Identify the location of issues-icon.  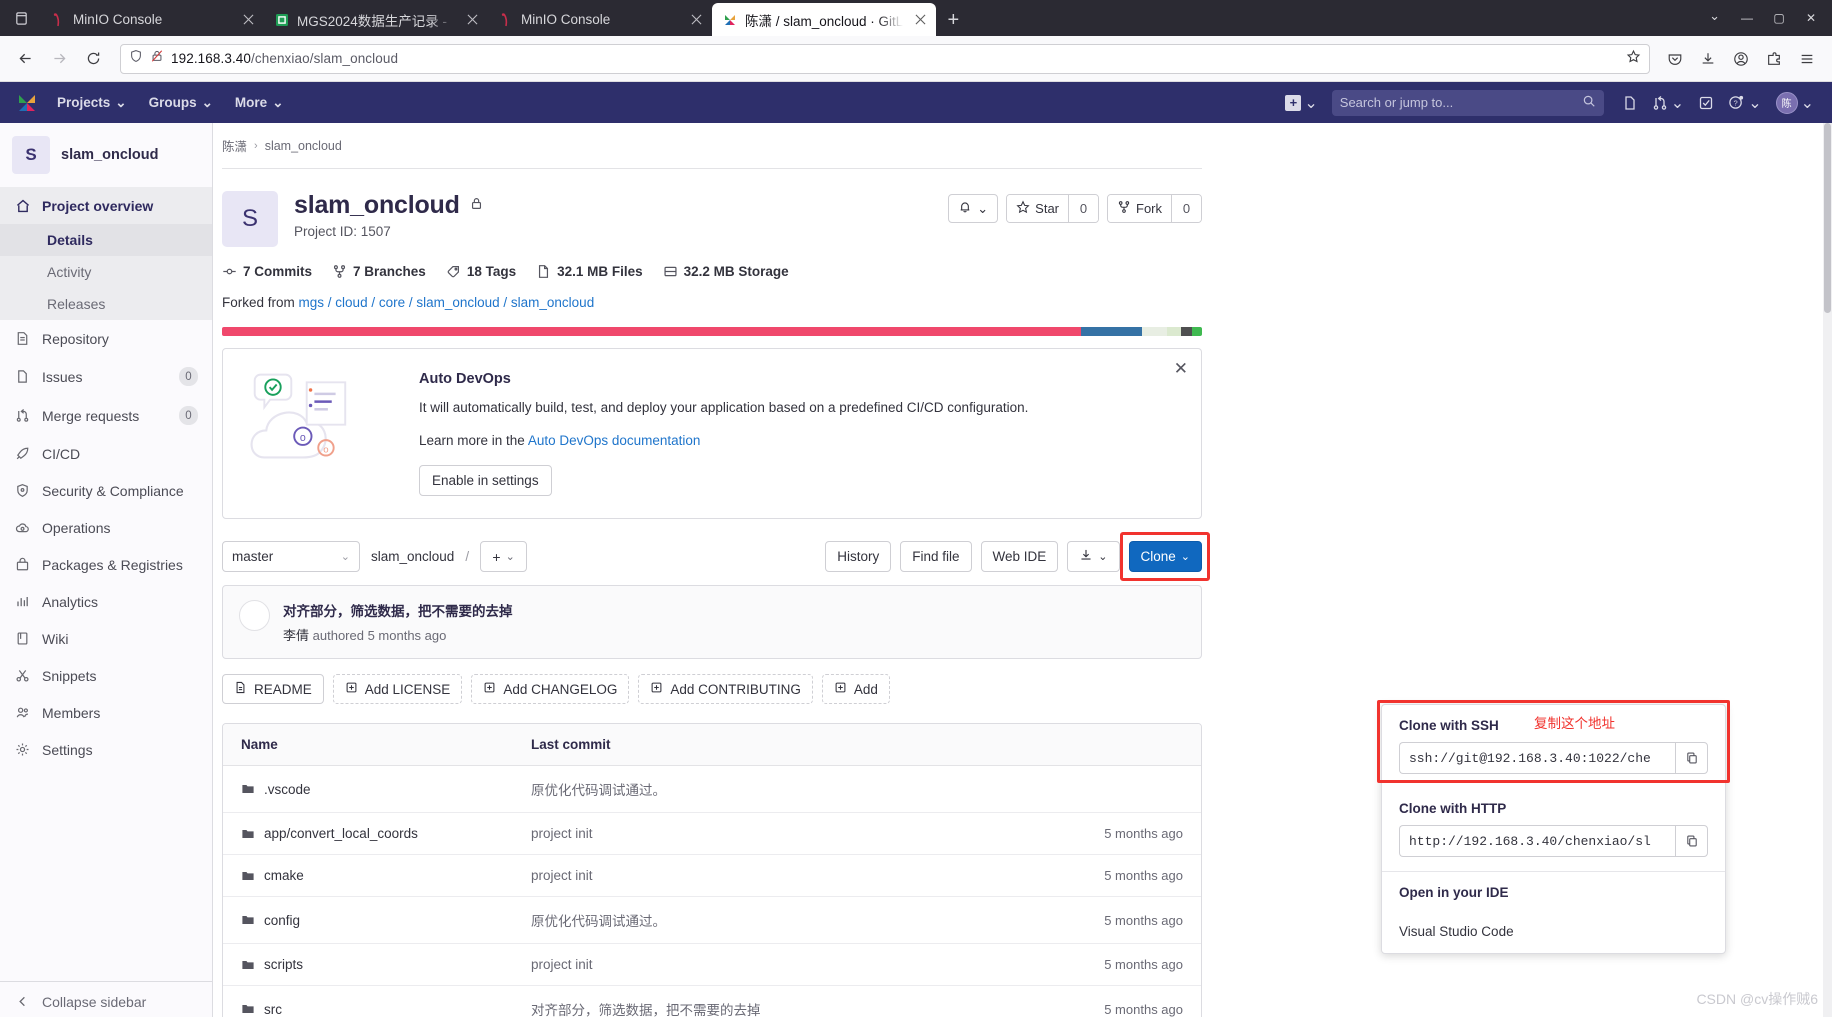
(1630, 102).